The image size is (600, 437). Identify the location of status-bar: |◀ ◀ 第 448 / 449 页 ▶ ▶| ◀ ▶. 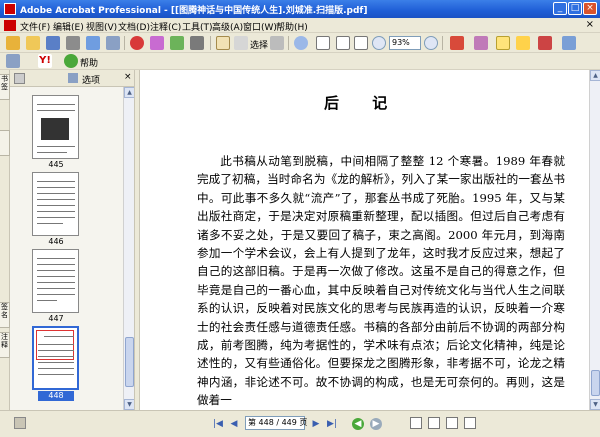
(300, 423).